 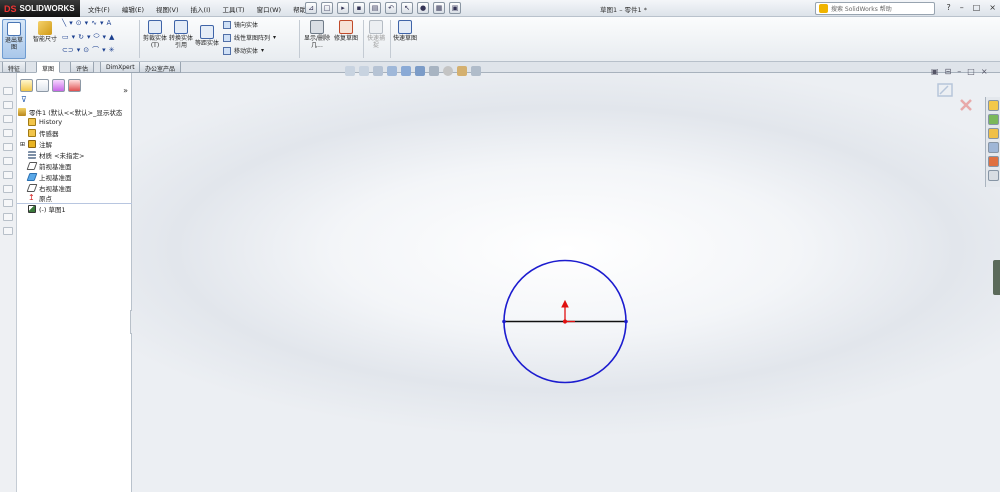 What do you see at coordinates (155, 34) in the screenshot?
I see `trim-entities-button: 剪裁实体(T)` at bounding box center [155, 34].